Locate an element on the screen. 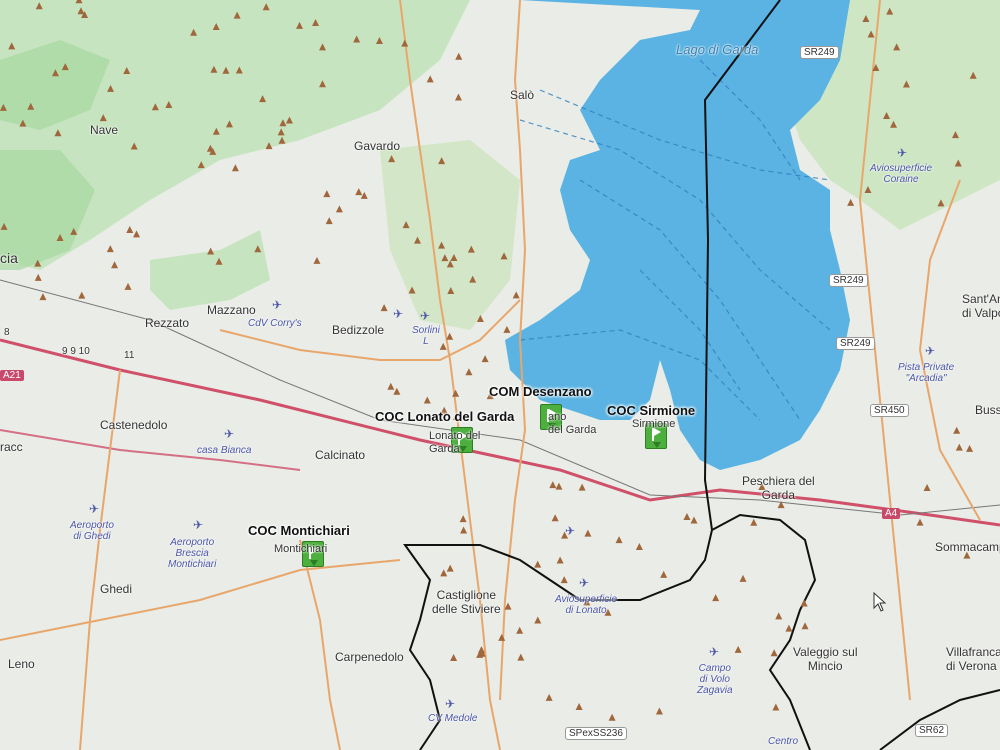 The image size is (1000, 750). place-sommacampagna: Sommacampa is located at coordinates (967, 547).